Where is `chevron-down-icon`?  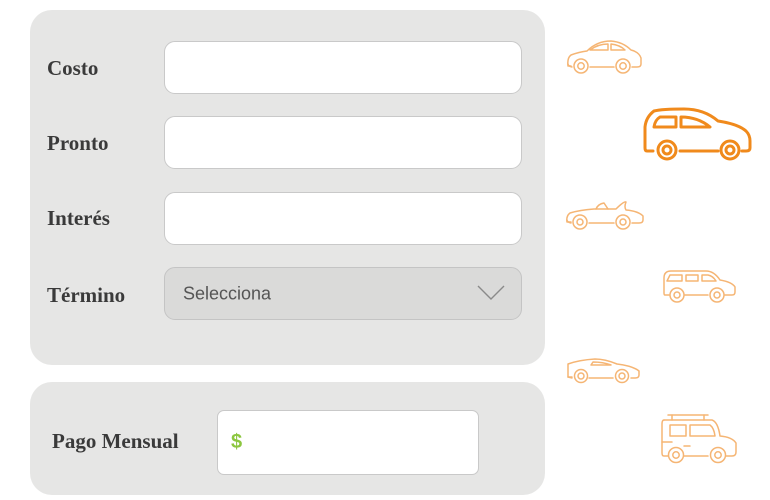
chevron-down-icon is located at coordinates (491, 292).